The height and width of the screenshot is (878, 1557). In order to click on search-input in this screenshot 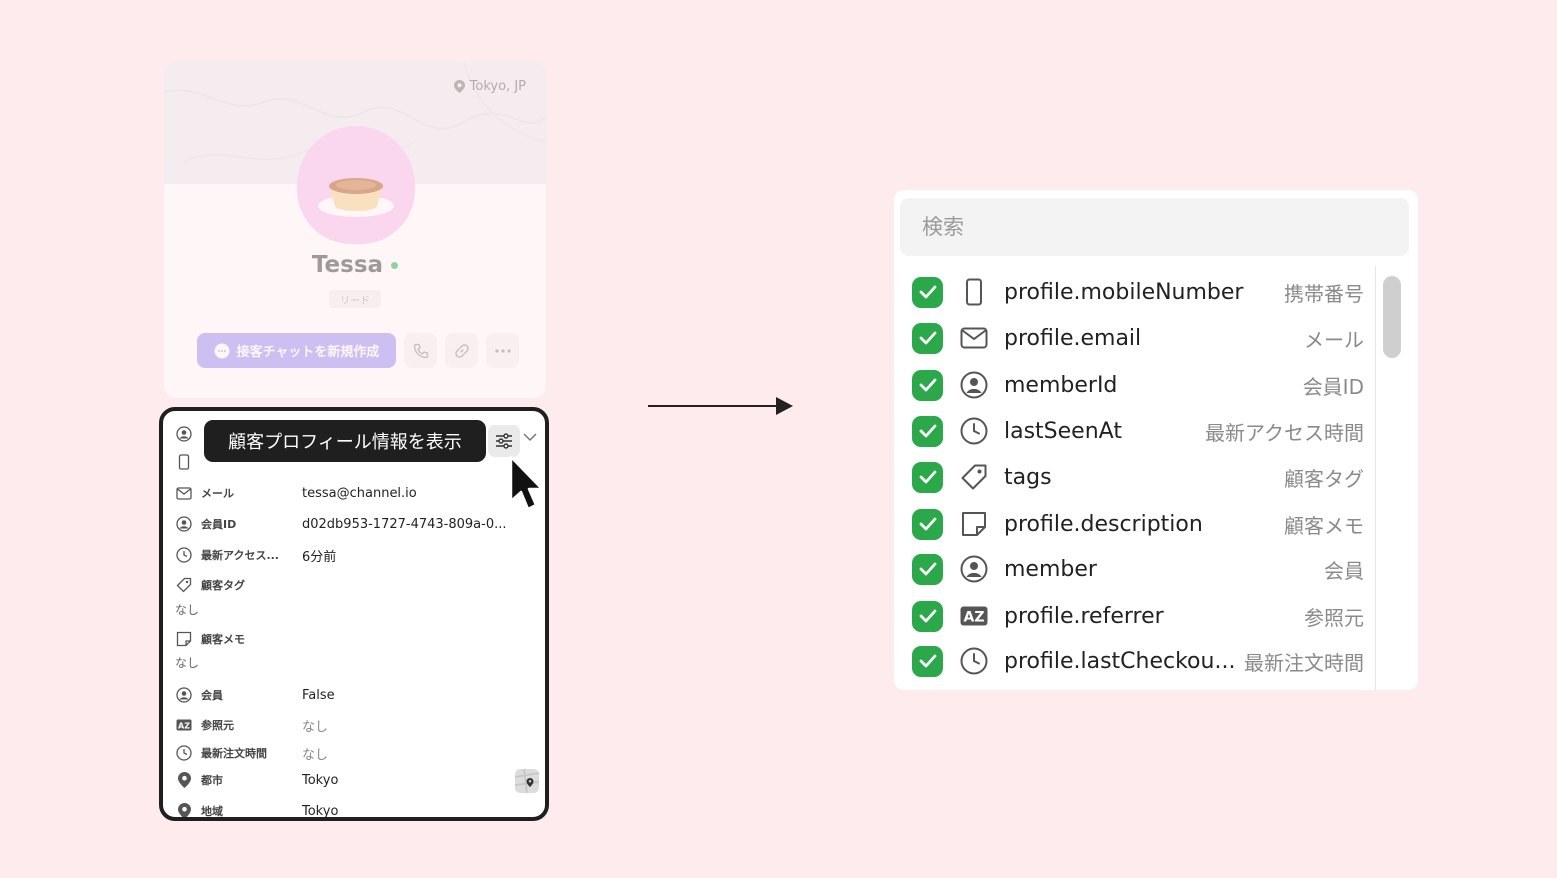, I will do `click(1154, 227)`.